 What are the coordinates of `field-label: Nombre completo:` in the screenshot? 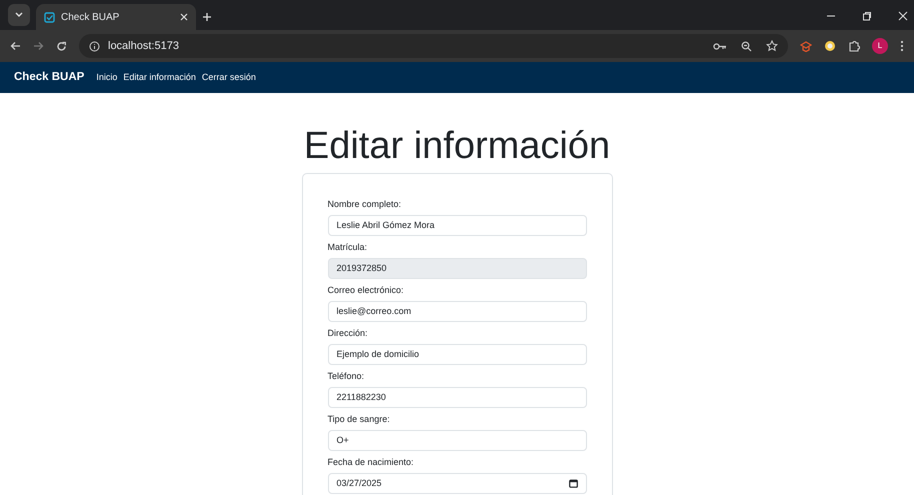 It's located at (365, 204).